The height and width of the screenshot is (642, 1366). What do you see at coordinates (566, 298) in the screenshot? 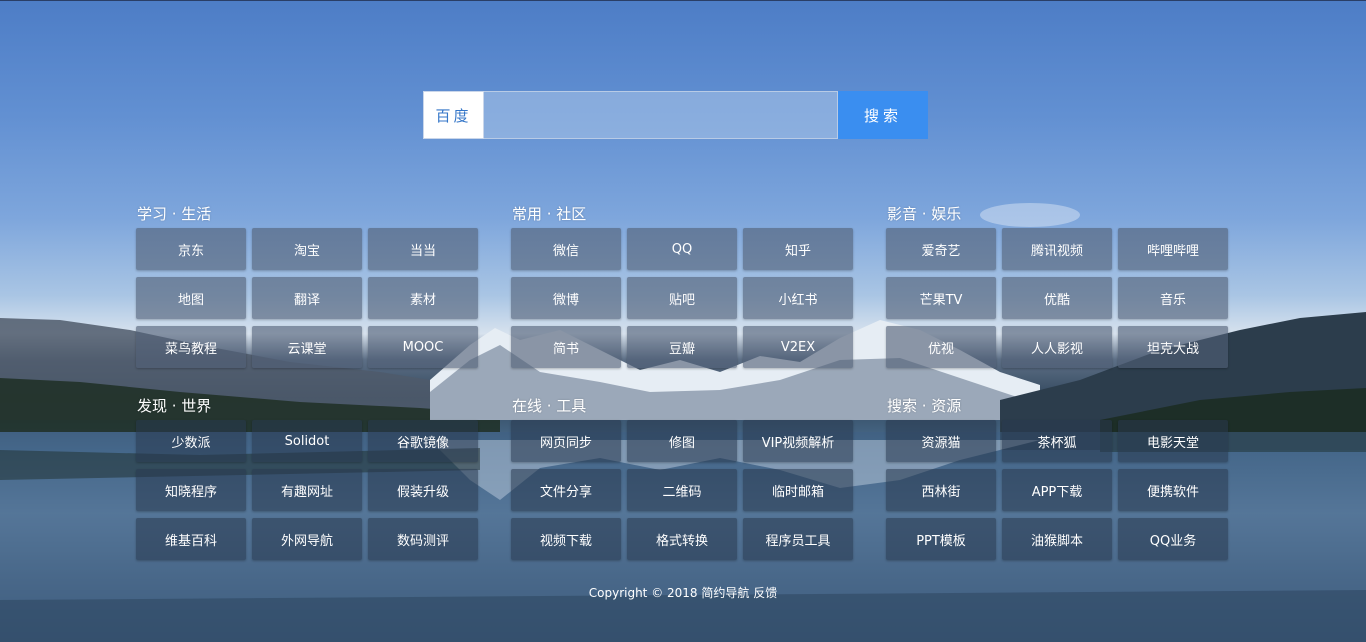
I see `link-weibo: 微博` at bounding box center [566, 298].